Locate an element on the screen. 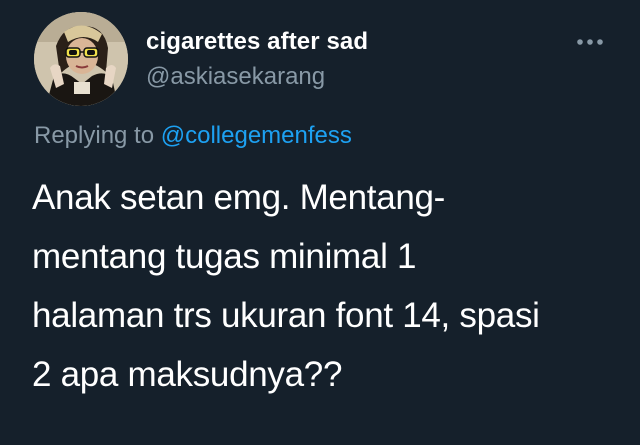 The height and width of the screenshot is (445, 640). more-options-button is located at coordinates (590, 42).